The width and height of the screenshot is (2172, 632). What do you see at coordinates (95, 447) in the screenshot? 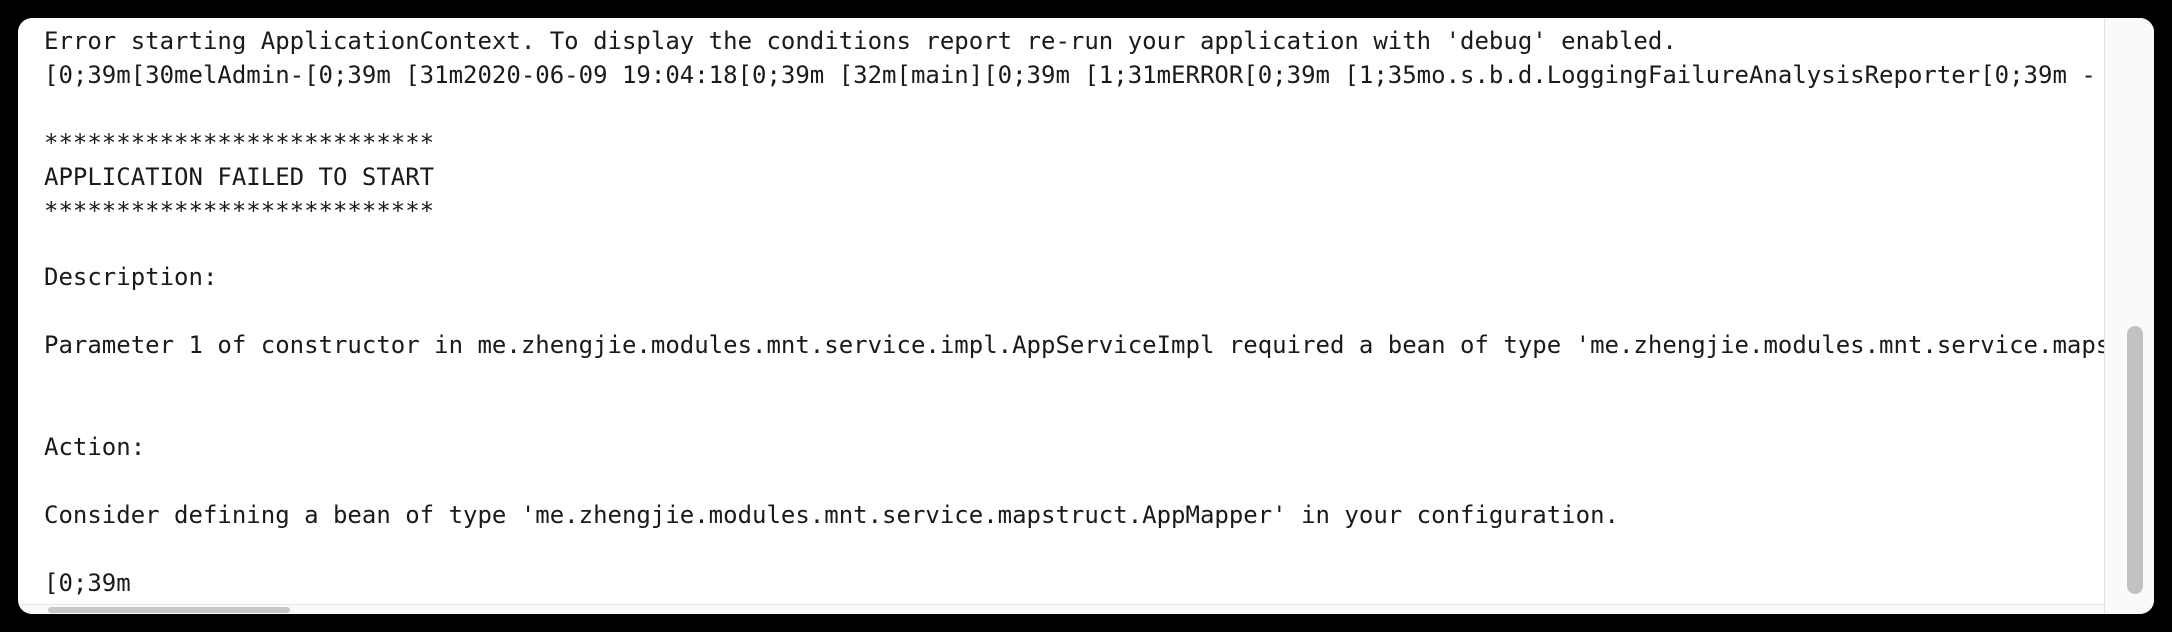
I see `console-line: Action:` at bounding box center [95, 447].